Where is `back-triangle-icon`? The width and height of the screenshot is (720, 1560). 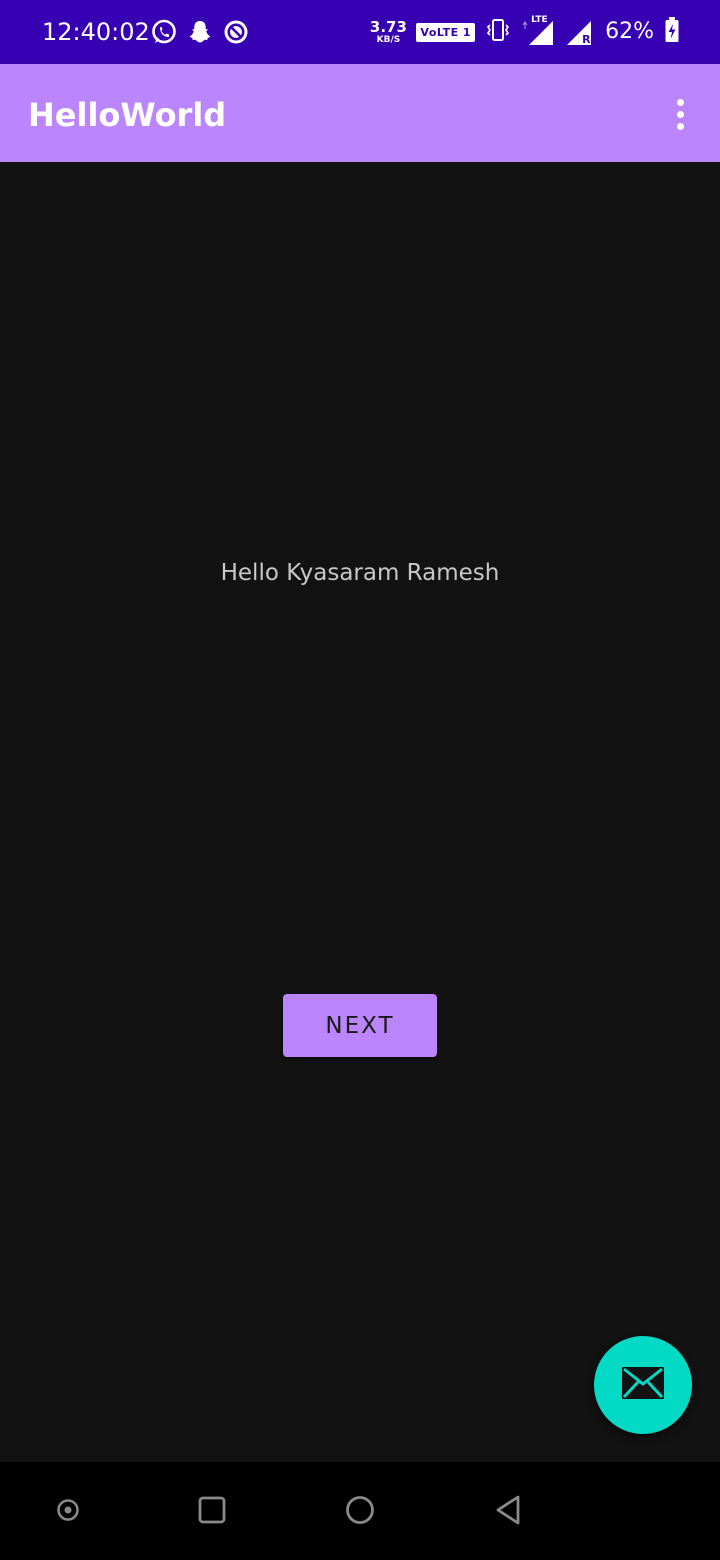 back-triangle-icon is located at coordinates (508, 1512).